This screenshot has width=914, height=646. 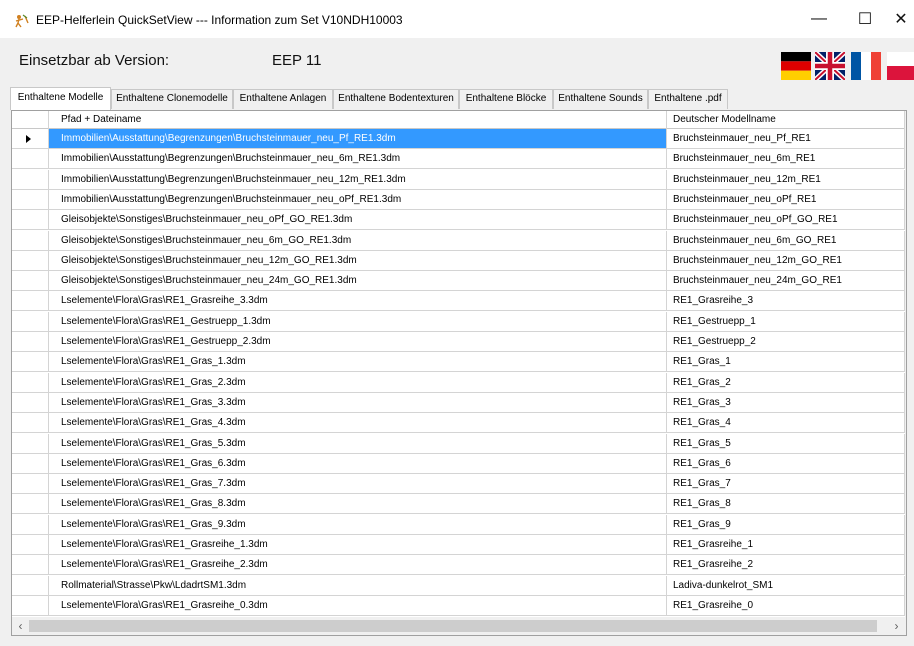 I want to click on model-name-cell: Bruchsteinmauer_neu_oPf_RE1, so click(x=786, y=199).